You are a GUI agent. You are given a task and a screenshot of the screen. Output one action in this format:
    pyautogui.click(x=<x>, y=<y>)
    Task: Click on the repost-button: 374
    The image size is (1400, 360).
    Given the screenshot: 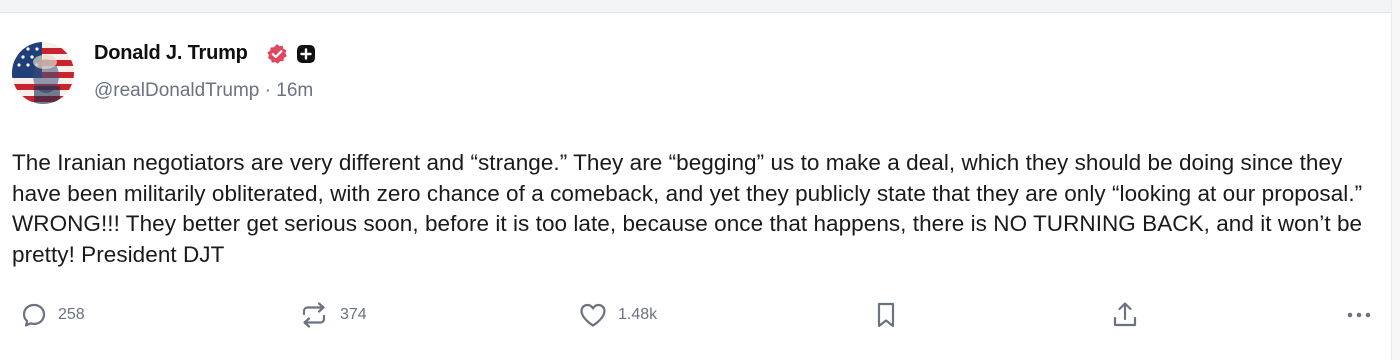 What is the action you would take?
    pyautogui.click(x=332, y=315)
    